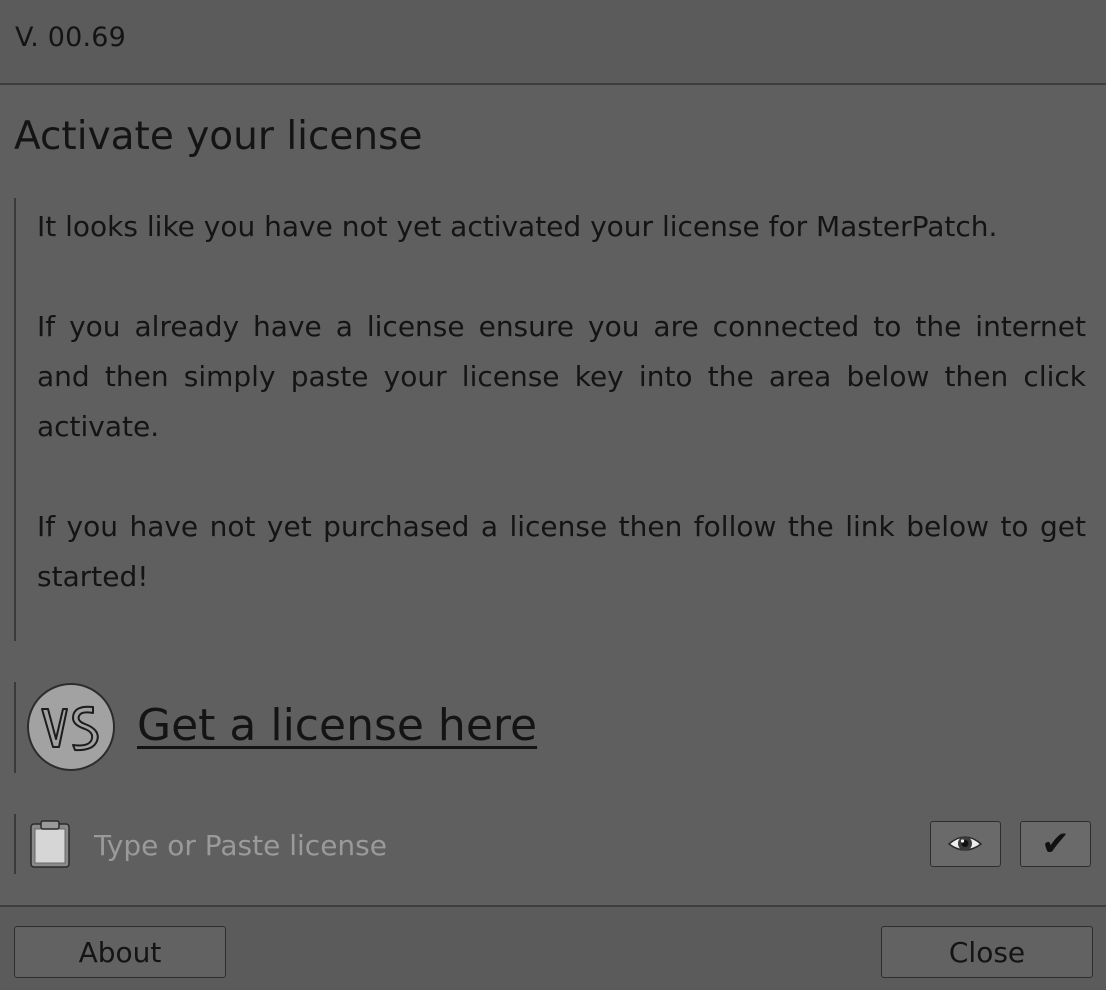  What do you see at coordinates (71, 727) in the screenshot?
I see `vs-logo-icon` at bounding box center [71, 727].